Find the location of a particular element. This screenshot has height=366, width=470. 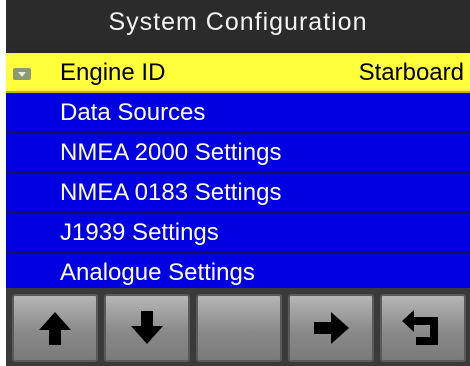

selection-marker-icon is located at coordinates (22, 74).